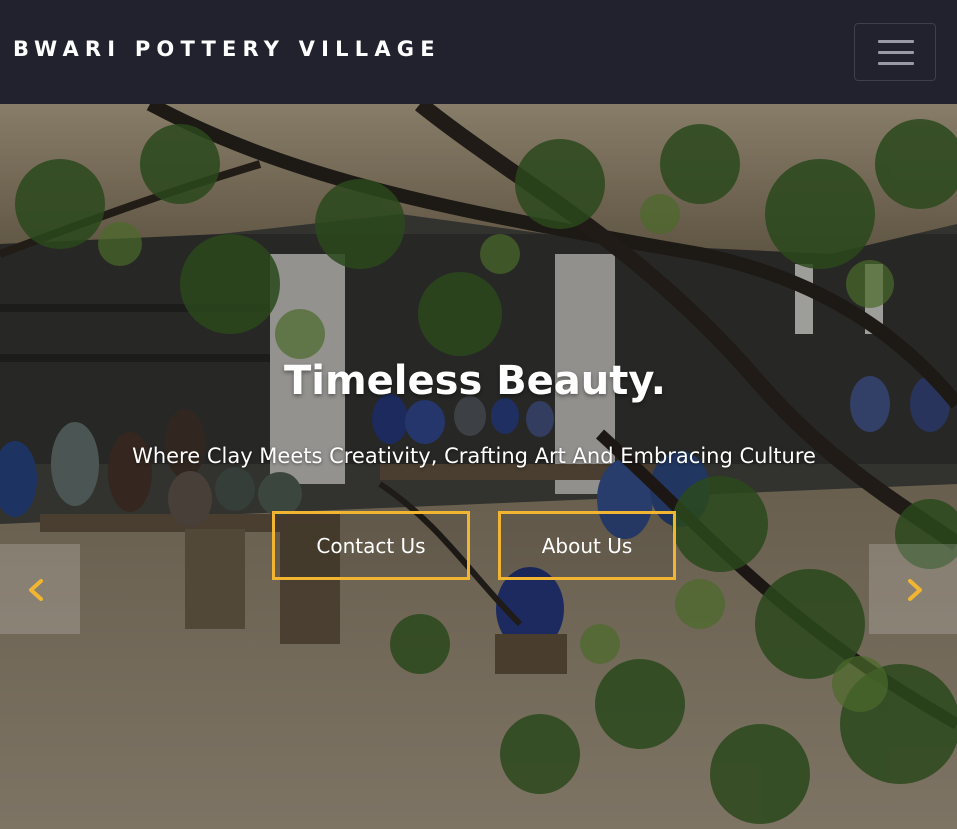 The image size is (957, 829). I want to click on chevron-right-icon, so click(915, 590).